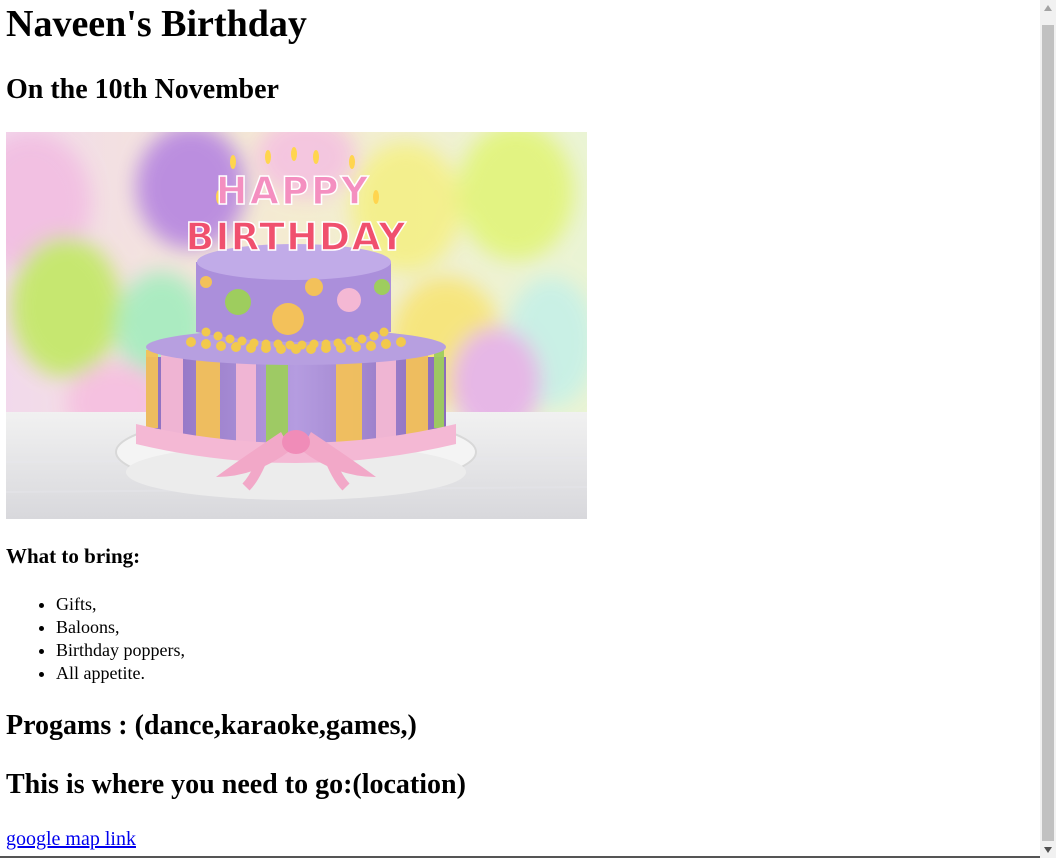 This screenshot has width=1056, height=858. What do you see at coordinates (295, 237) in the screenshot?
I see `birthday-candle-letters: BIRTHDAY` at bounding box center [295, 237].